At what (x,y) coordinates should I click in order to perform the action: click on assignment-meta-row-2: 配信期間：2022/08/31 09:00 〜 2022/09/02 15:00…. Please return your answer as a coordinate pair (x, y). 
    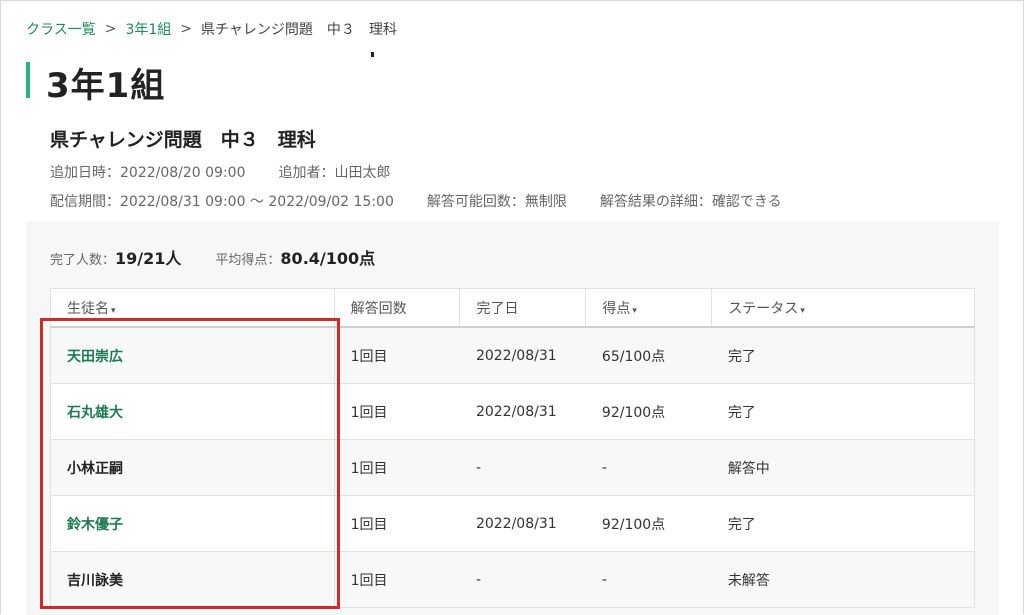
    Looking at the image, I should click on (416, 201).